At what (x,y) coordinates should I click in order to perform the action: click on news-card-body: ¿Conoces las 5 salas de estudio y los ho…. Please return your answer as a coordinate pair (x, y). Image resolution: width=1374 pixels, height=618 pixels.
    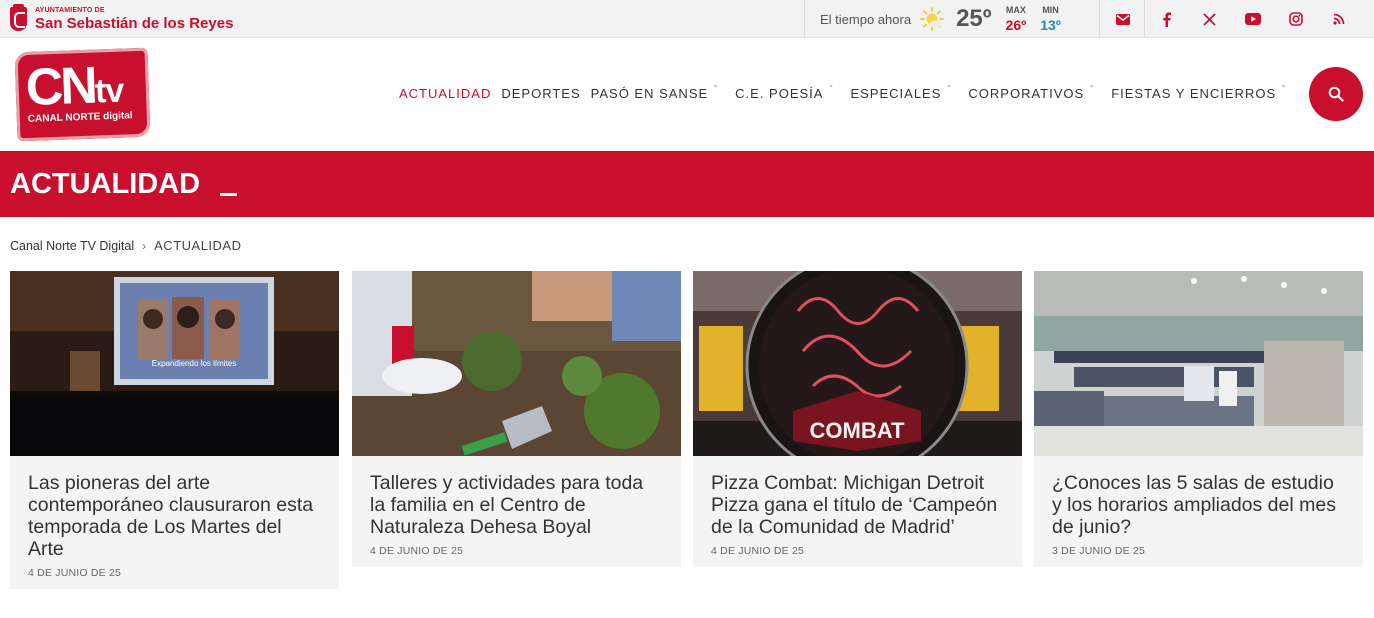
    Looking at the image, I should click on (1198, 511).